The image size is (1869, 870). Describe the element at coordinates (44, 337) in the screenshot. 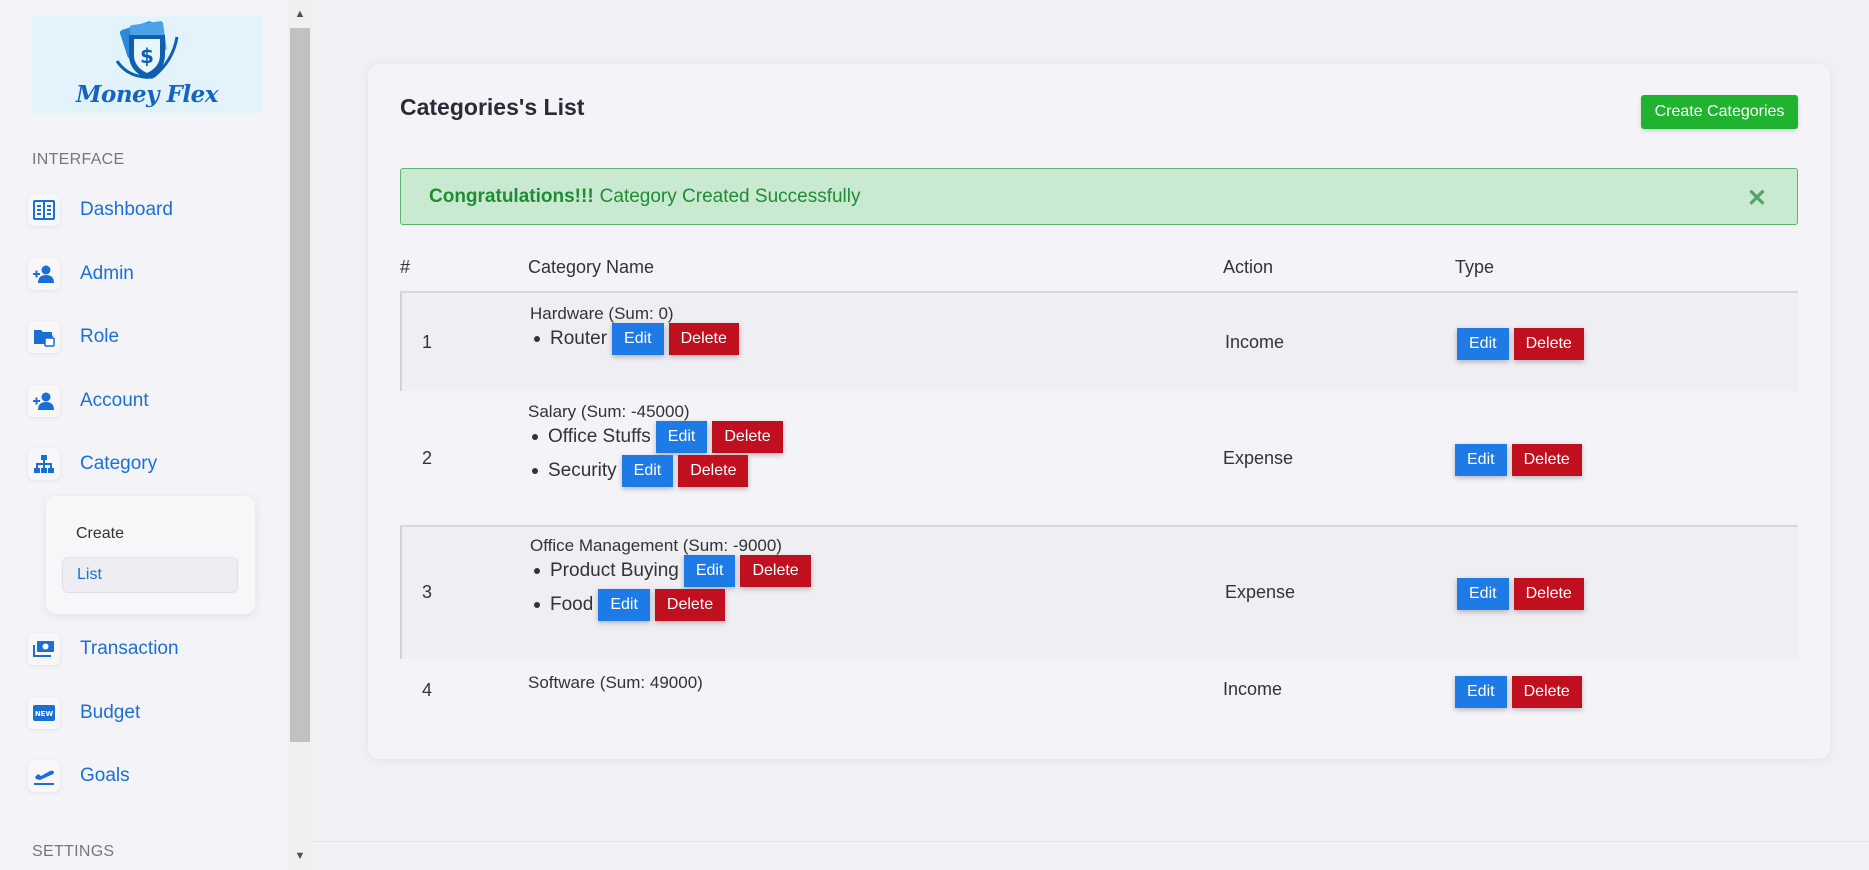

I see `folder-lock-icon` at that location.